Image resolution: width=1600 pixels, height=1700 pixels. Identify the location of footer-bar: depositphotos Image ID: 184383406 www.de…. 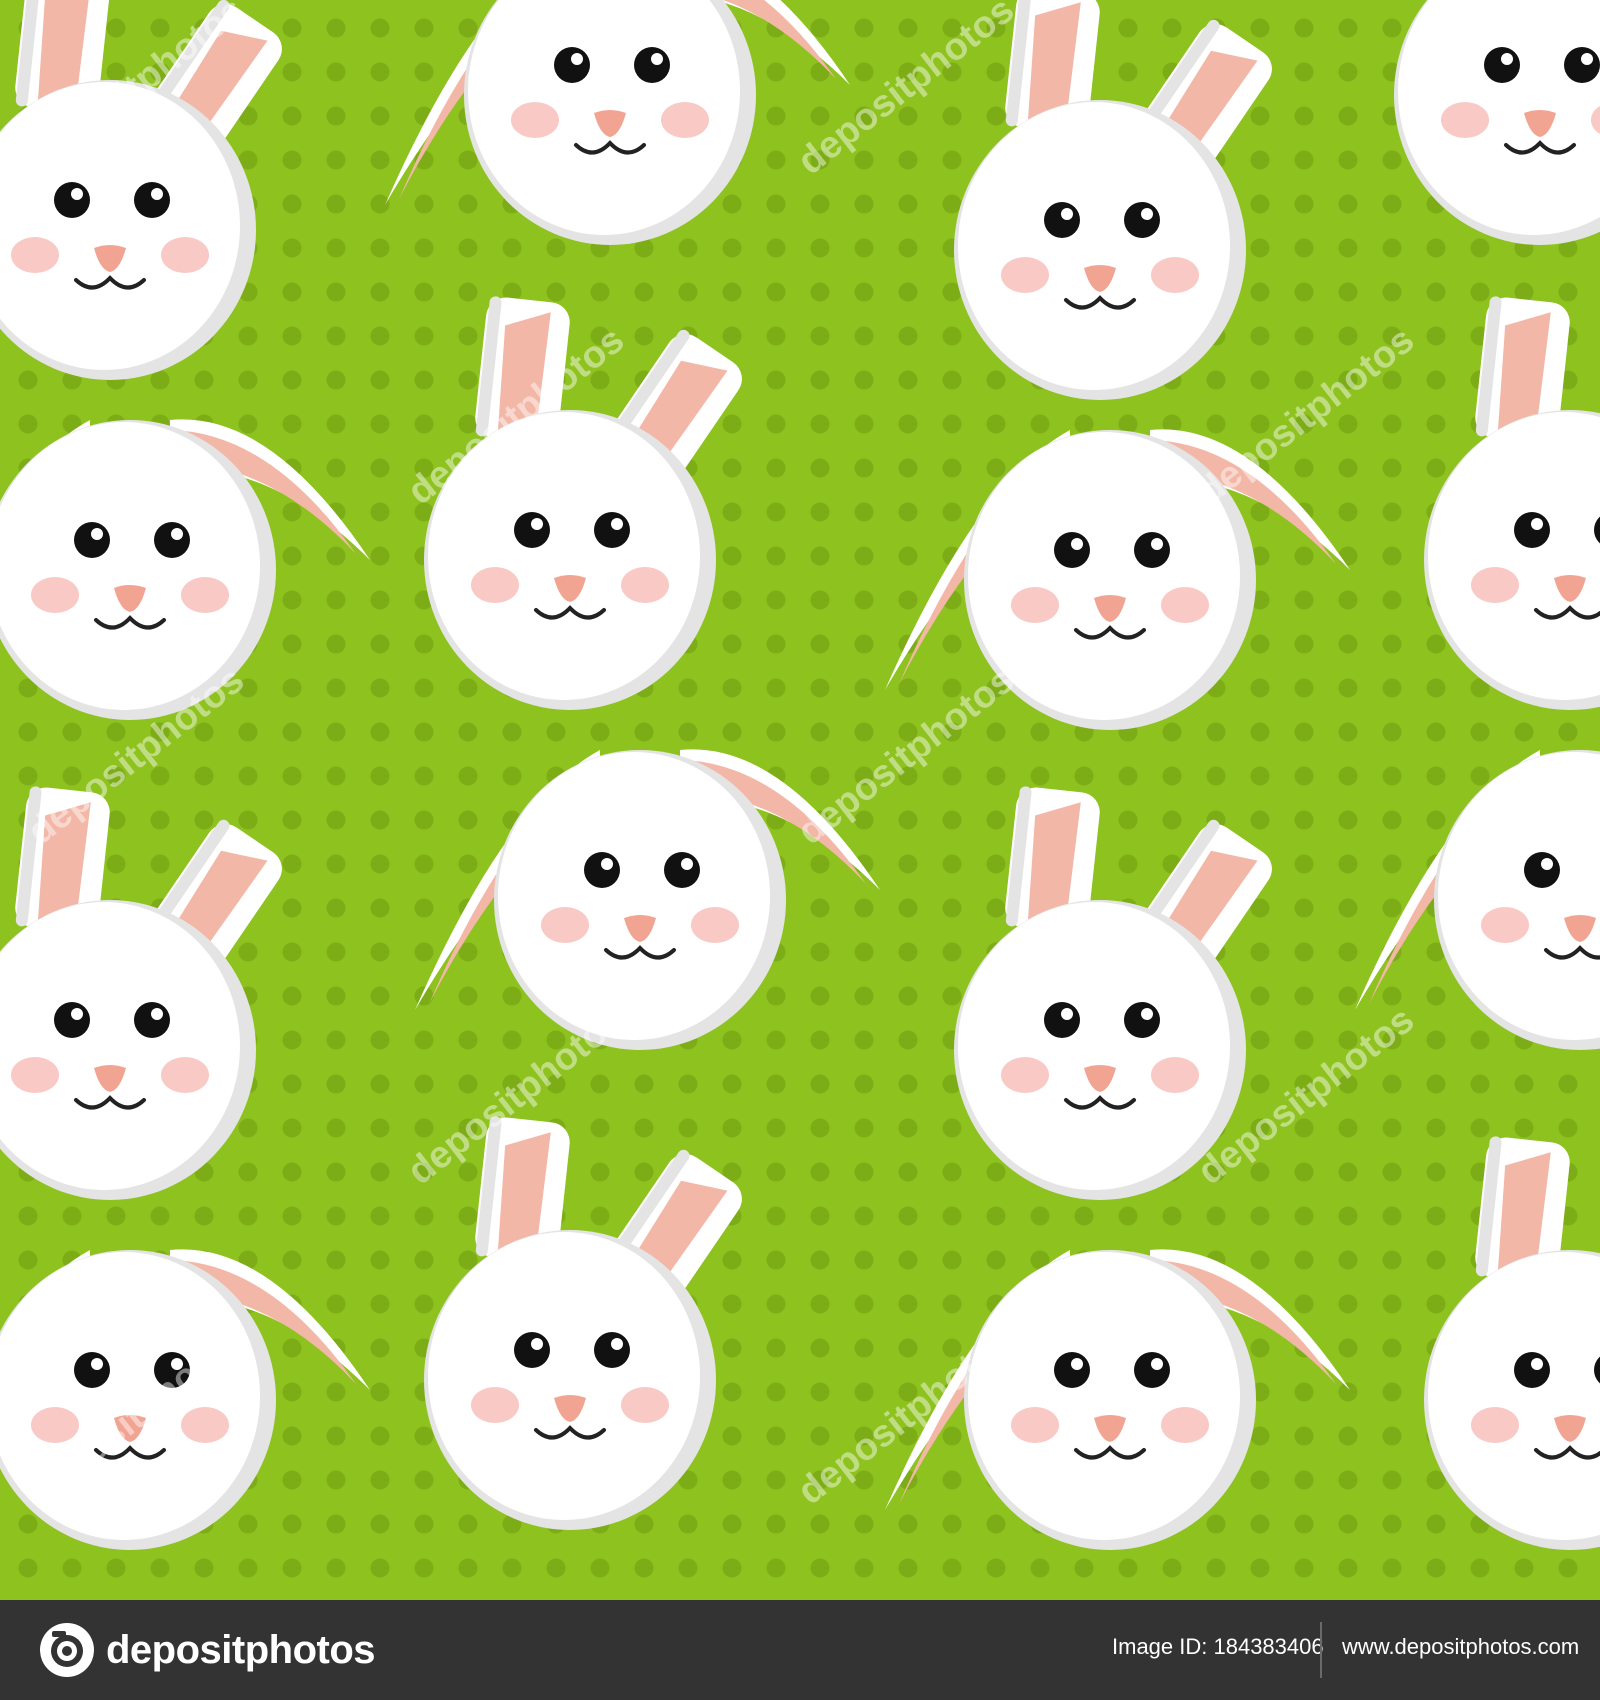
(800, 1650).